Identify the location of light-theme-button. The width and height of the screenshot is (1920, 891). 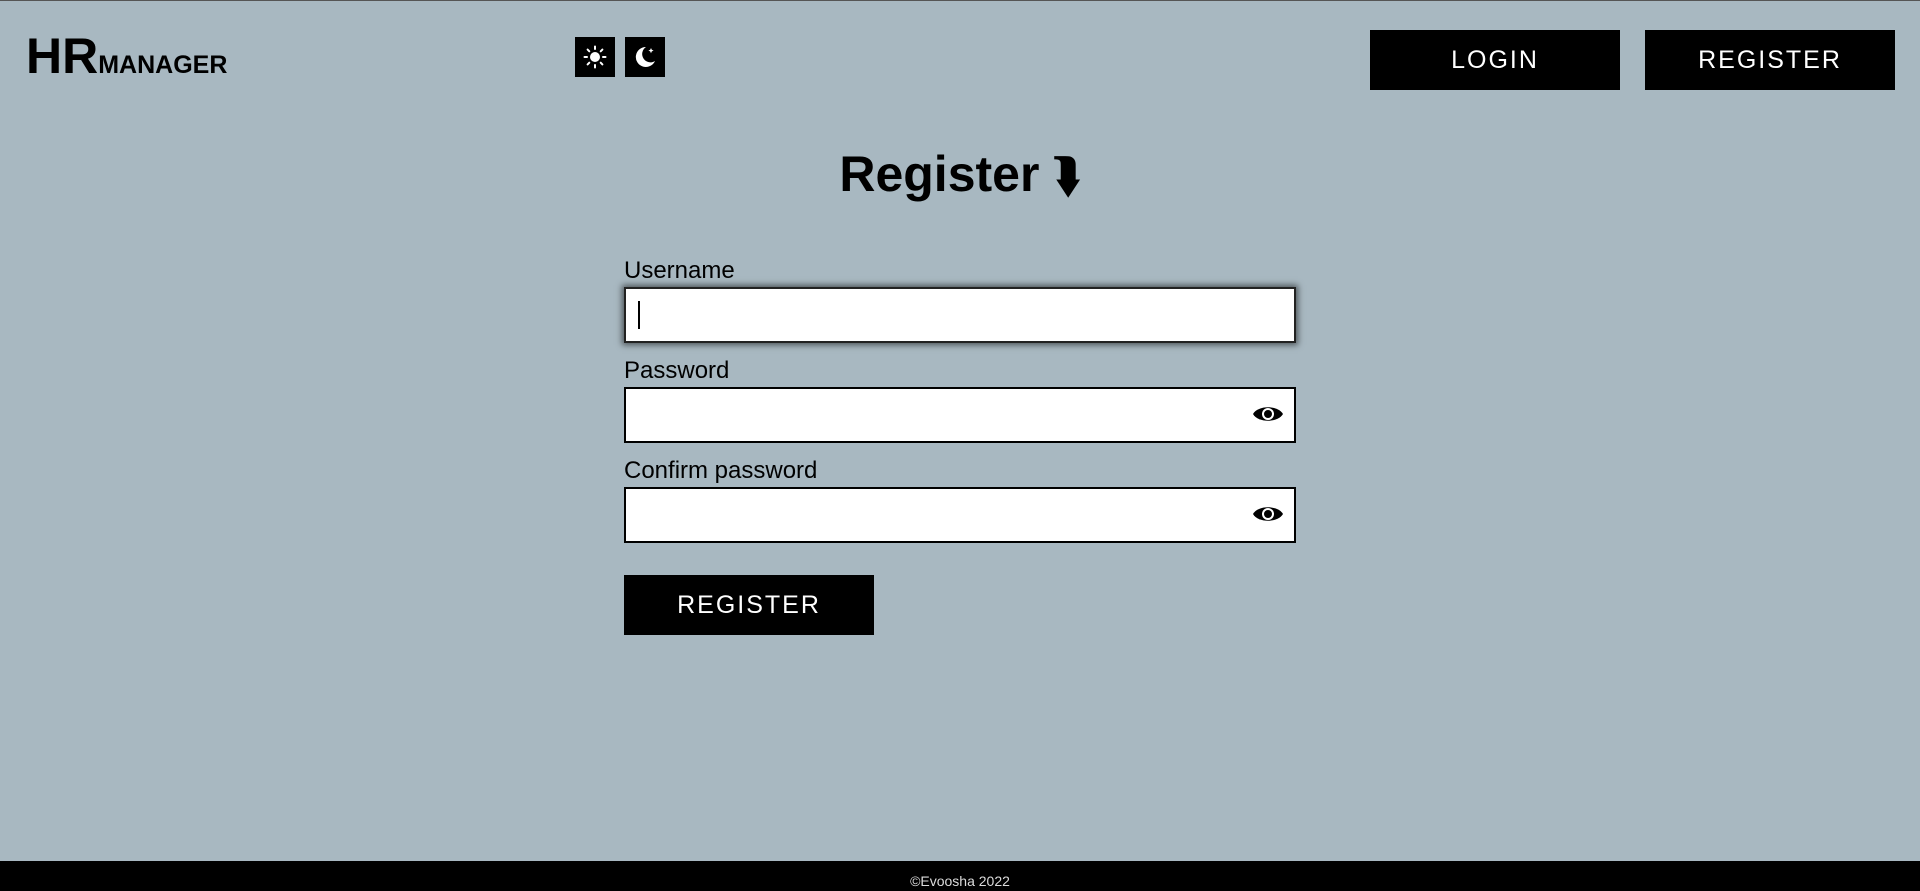
(595, 57).